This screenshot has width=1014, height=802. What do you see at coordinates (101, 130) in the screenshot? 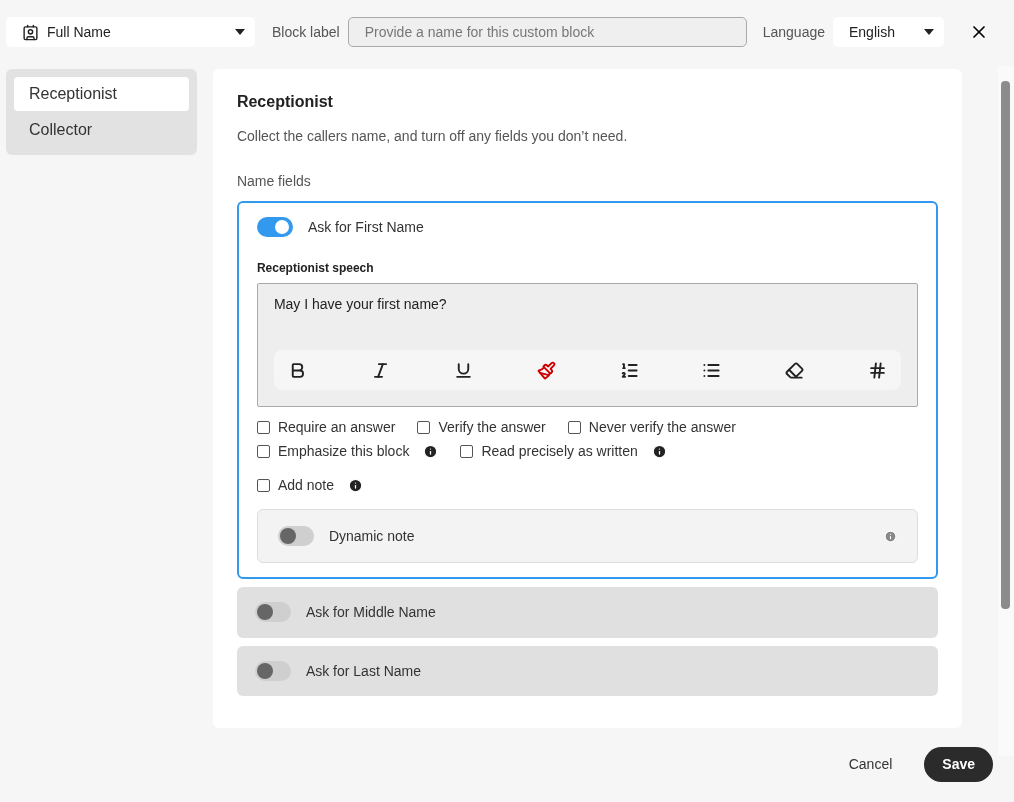
I see `sidebar-item: Collector` at bounding box center [101, 130].